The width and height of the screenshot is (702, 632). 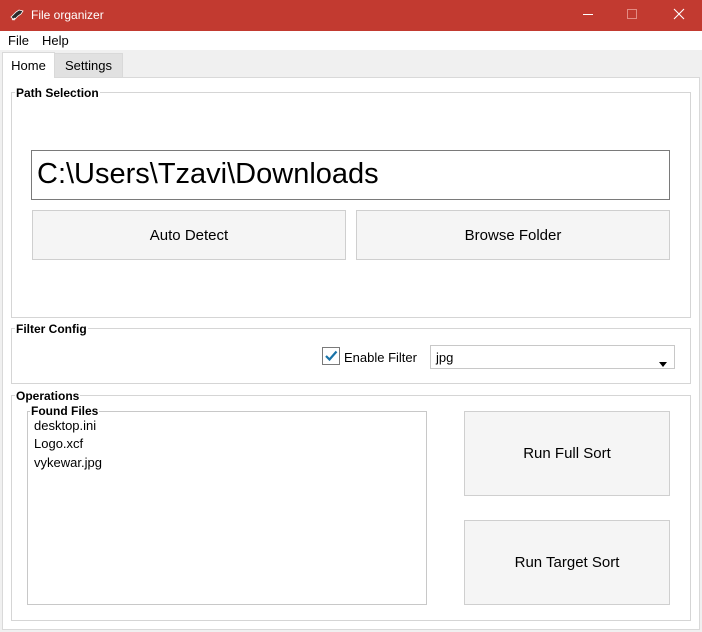 I want to click on auto-detect-button: Auto Detect, so click(x=189, y=235).